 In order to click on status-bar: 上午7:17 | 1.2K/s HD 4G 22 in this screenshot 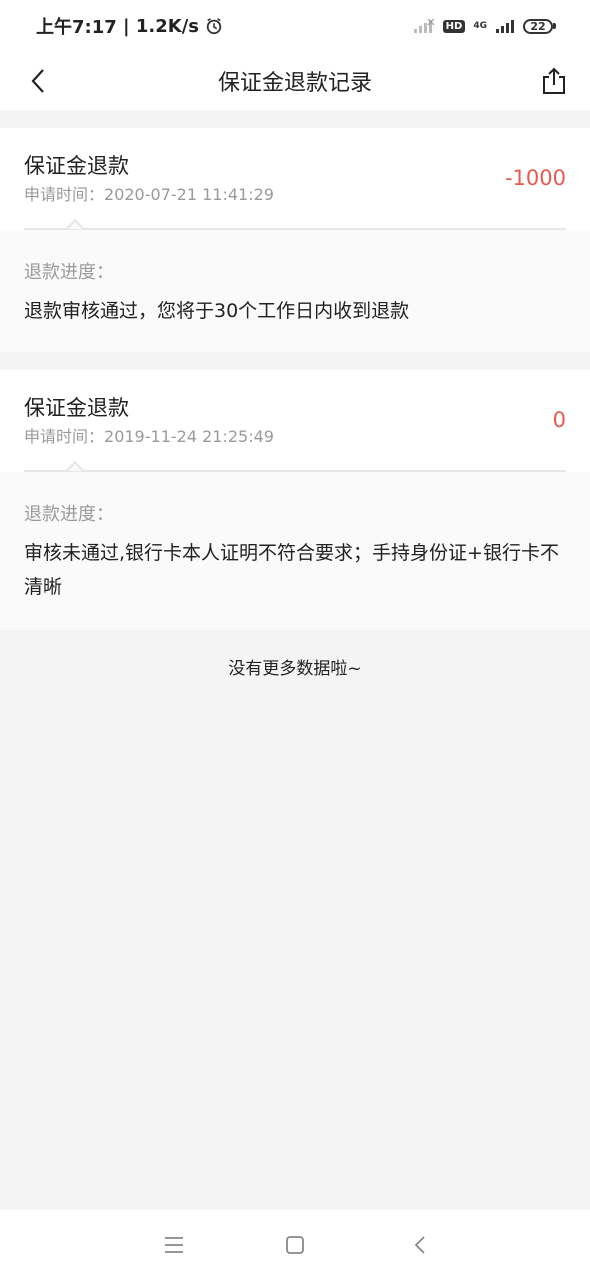, I will do `click(295, 26)`.